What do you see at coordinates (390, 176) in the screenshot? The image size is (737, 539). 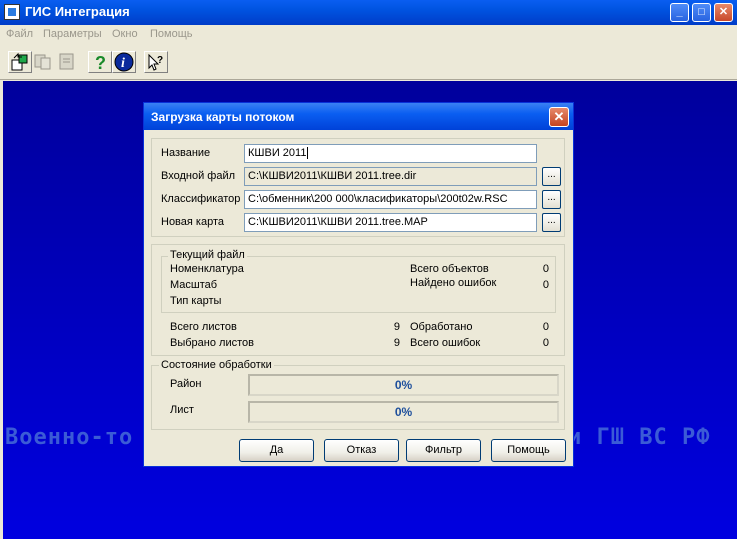 I see `input-file-field: C:\КШВИ2011\КШВИ 2011.tree.dir` at bounding box center [390, 176].